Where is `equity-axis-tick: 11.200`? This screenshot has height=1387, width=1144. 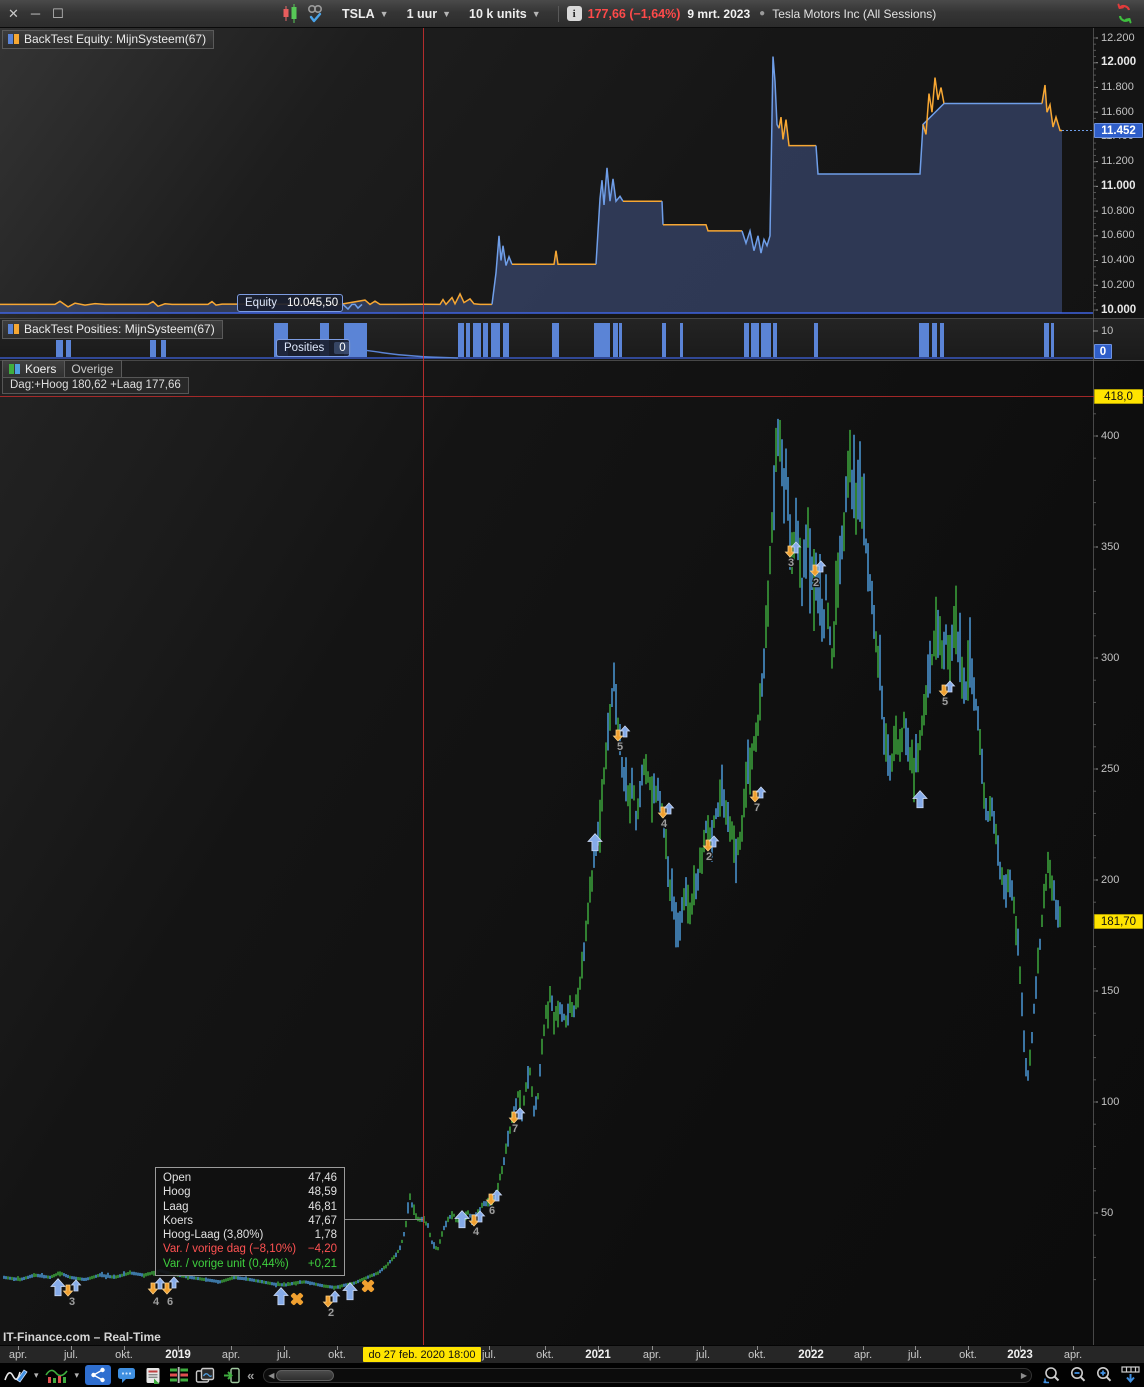 equity-axis-tick: 11.200 is located at coordinates (1117, 161).